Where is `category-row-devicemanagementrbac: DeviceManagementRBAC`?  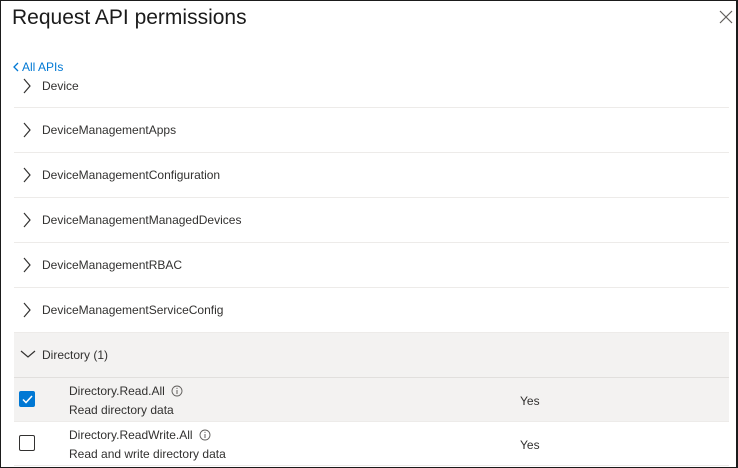 category-row-devicemanagementrbac: DeviceManagementRBAC is located at coordinates (371, 265).